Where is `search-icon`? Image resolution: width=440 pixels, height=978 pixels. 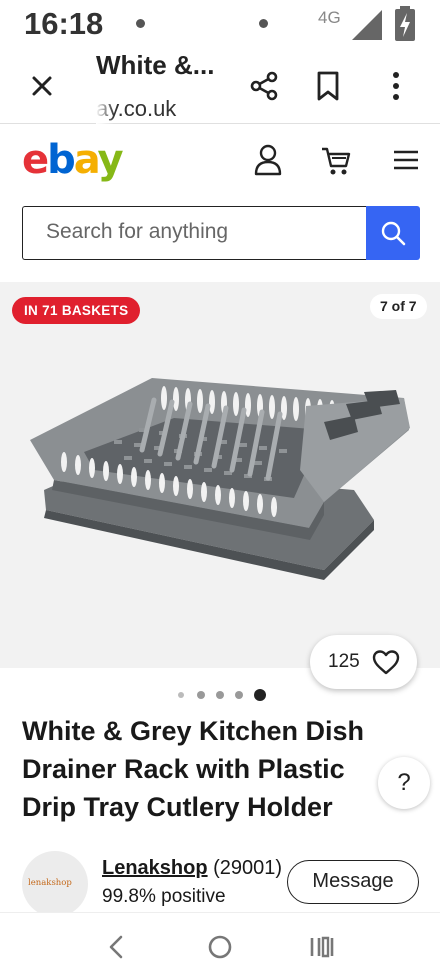
search-icon is located at coordinates (393, 233).